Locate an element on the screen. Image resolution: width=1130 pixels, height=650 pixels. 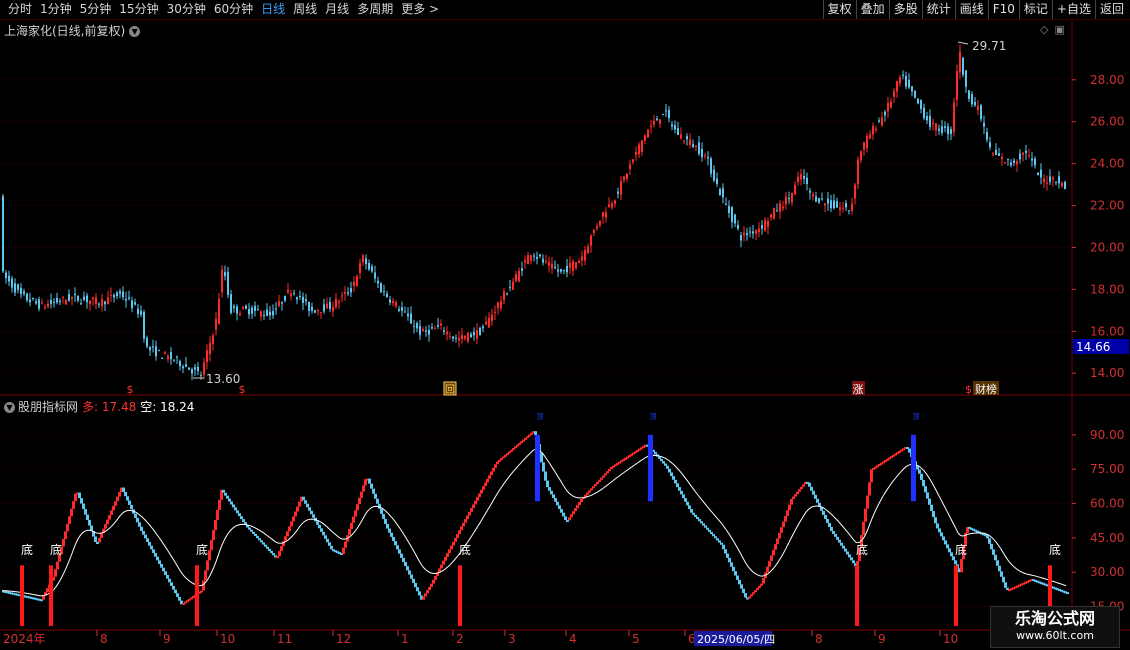
diamond-icon: ◇ is located at coordinates (1044, 29).